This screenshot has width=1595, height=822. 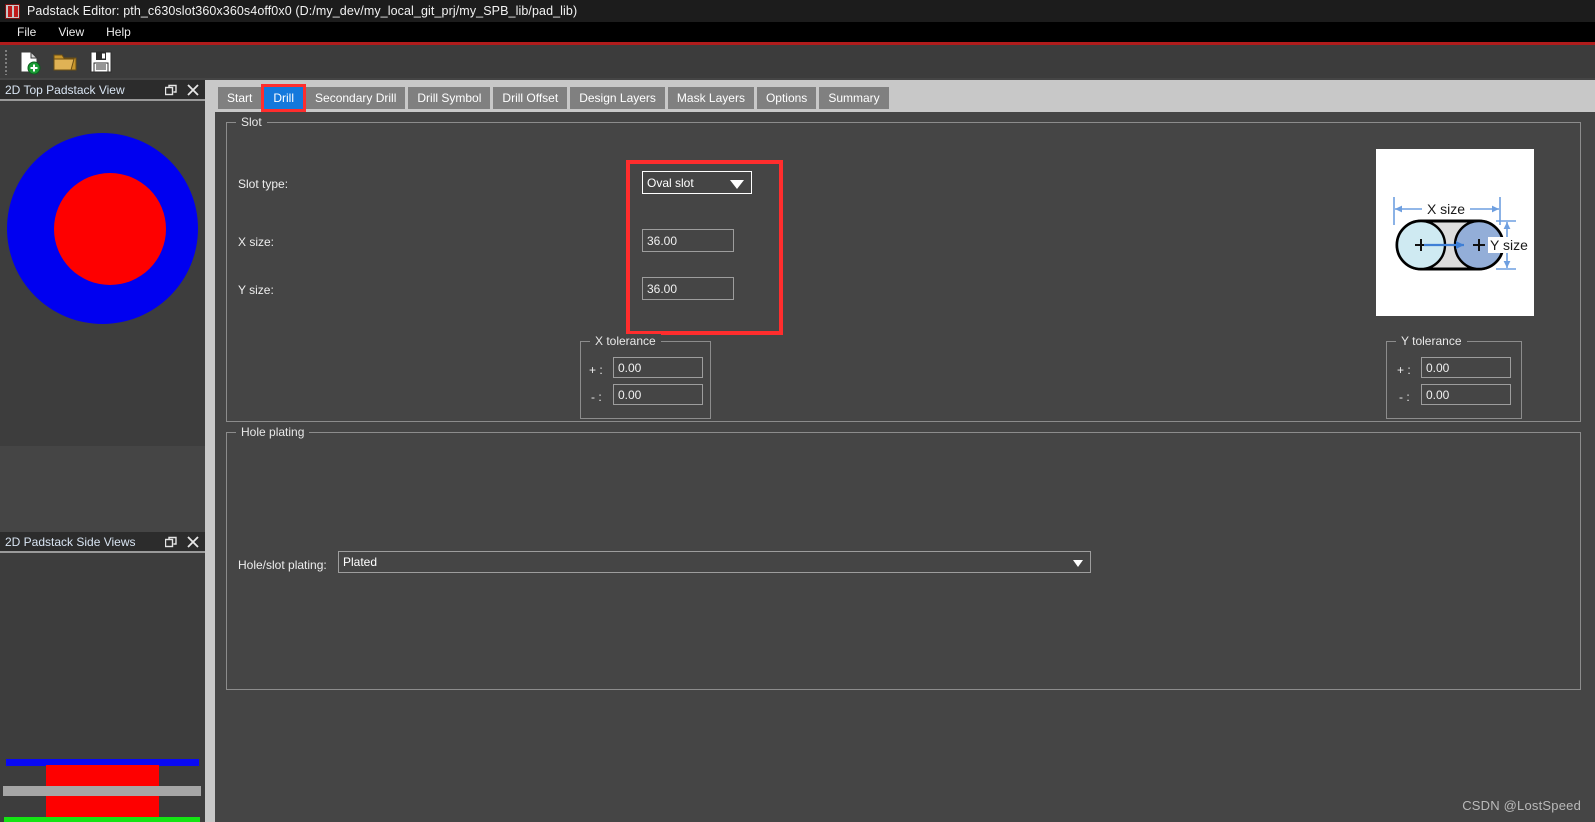 What do you see at coordinates (1438, 367) in the screenshot?
I see `y-tolerance-plus-value: 0.00` at bounding box center [1438, 367].